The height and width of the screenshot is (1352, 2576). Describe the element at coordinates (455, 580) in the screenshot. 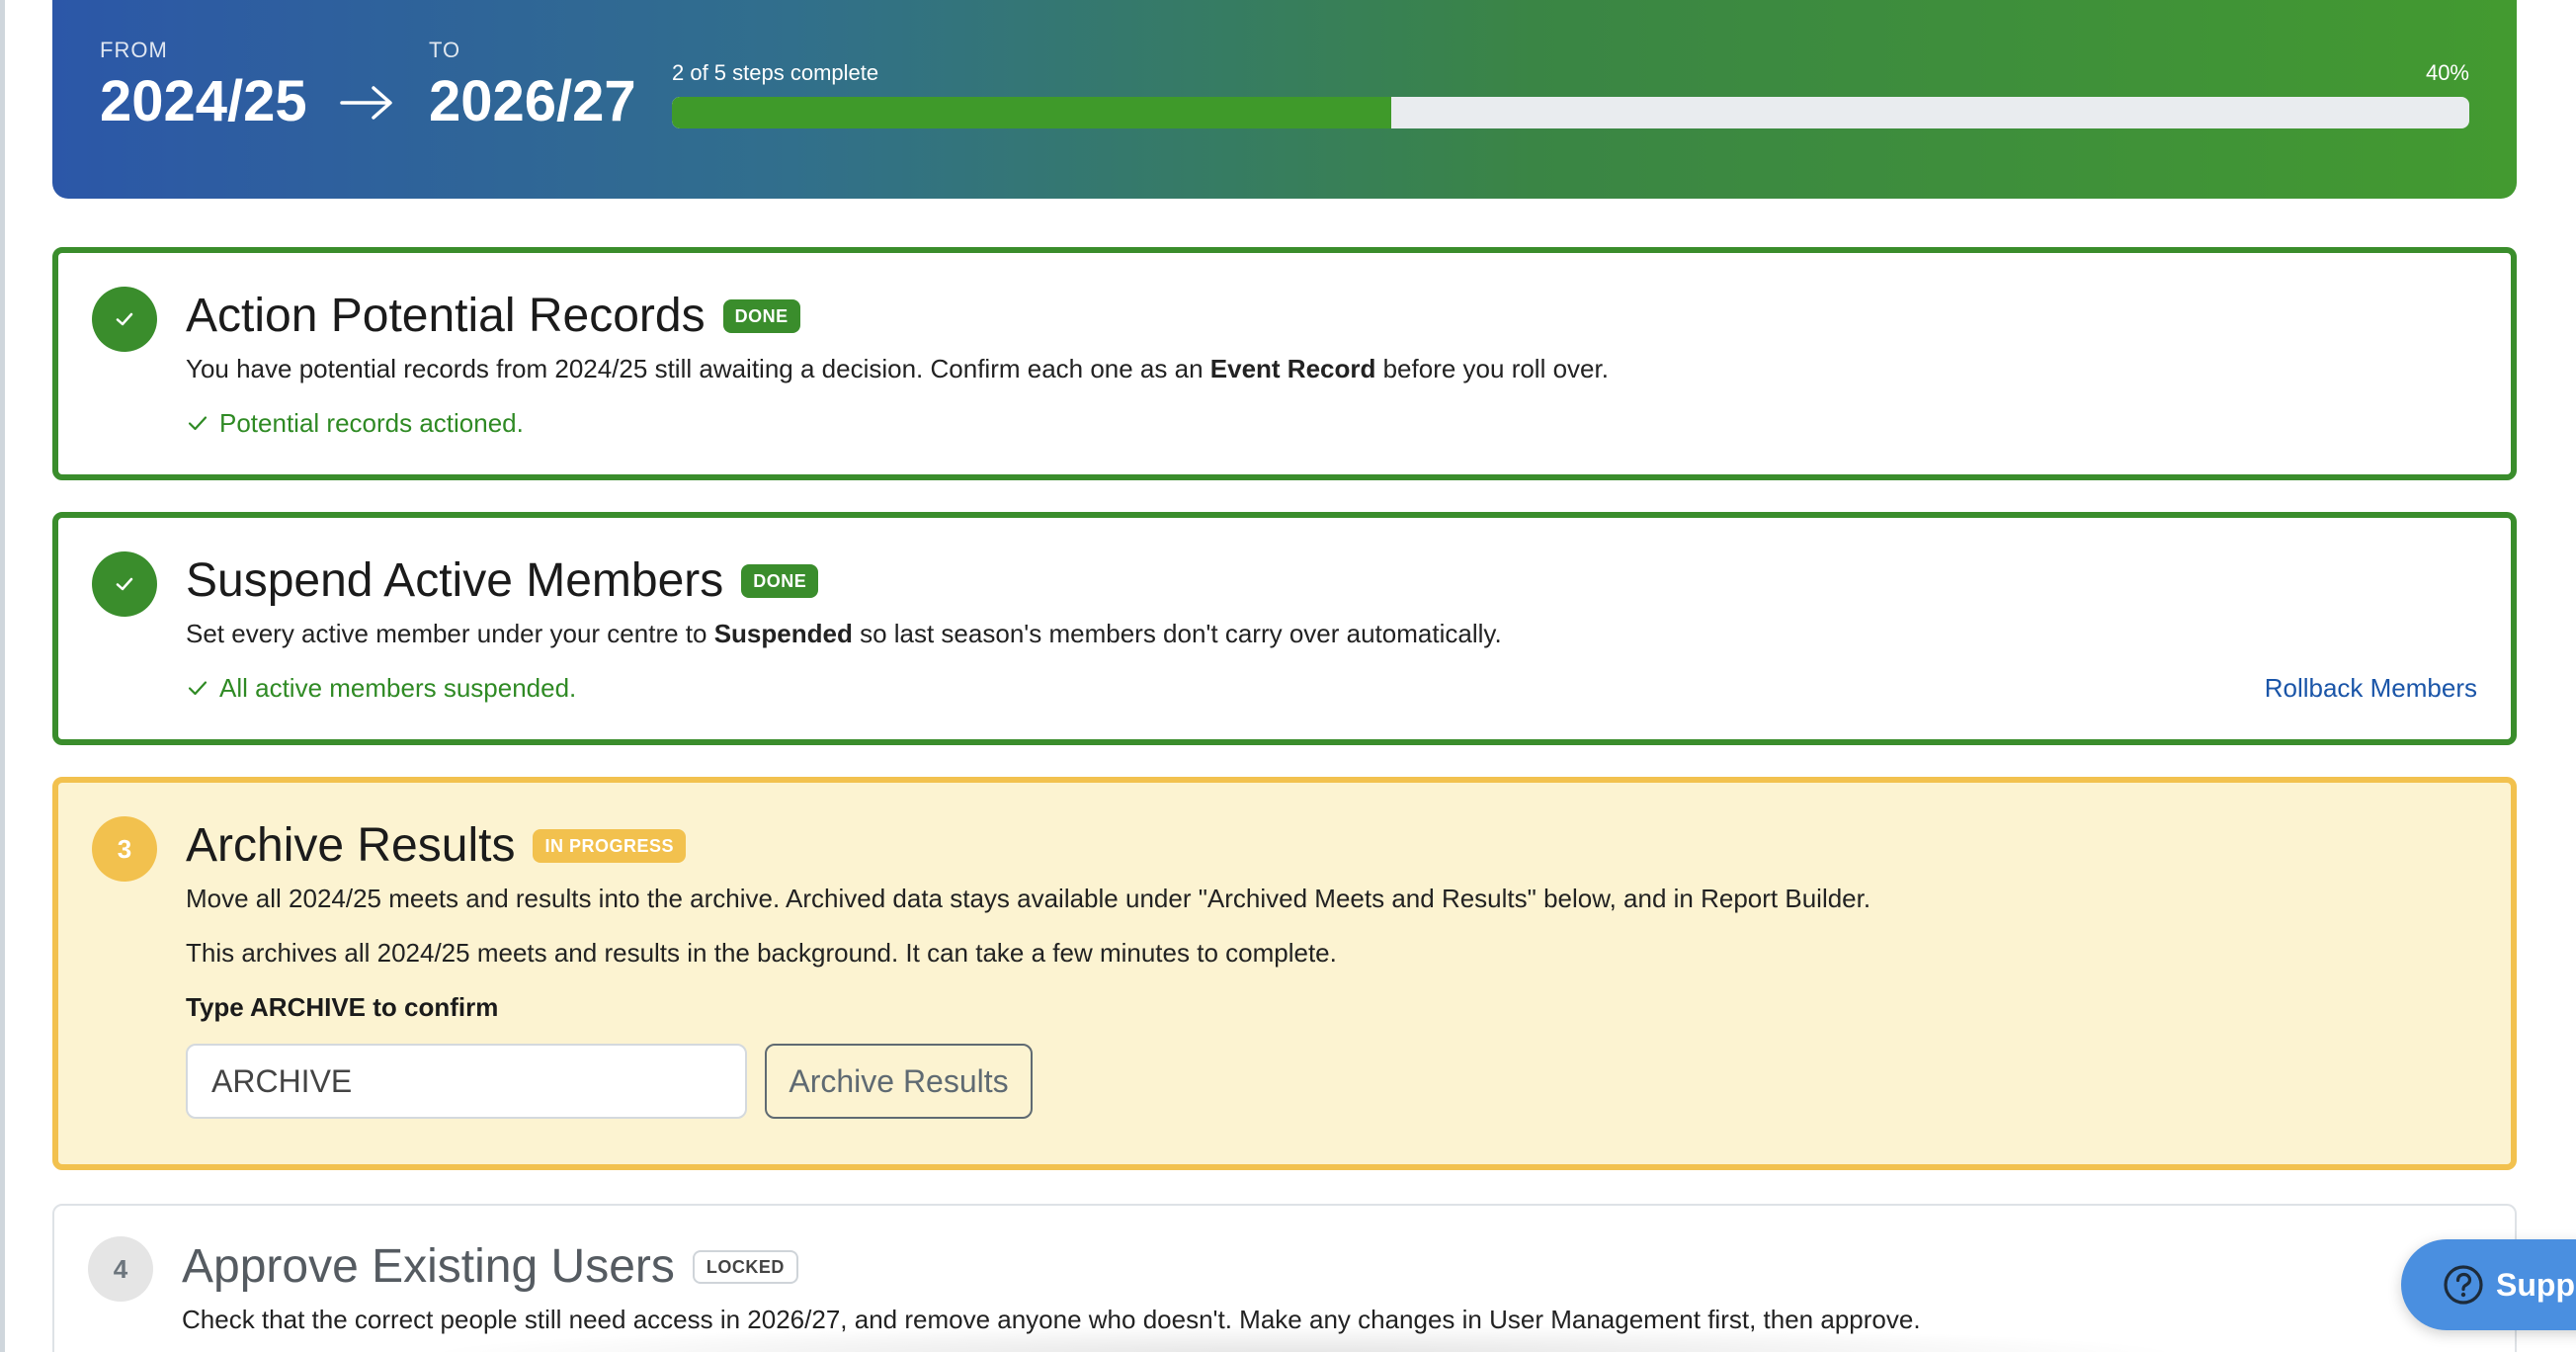

I see `step-title: Suspend Active Members` at that location.